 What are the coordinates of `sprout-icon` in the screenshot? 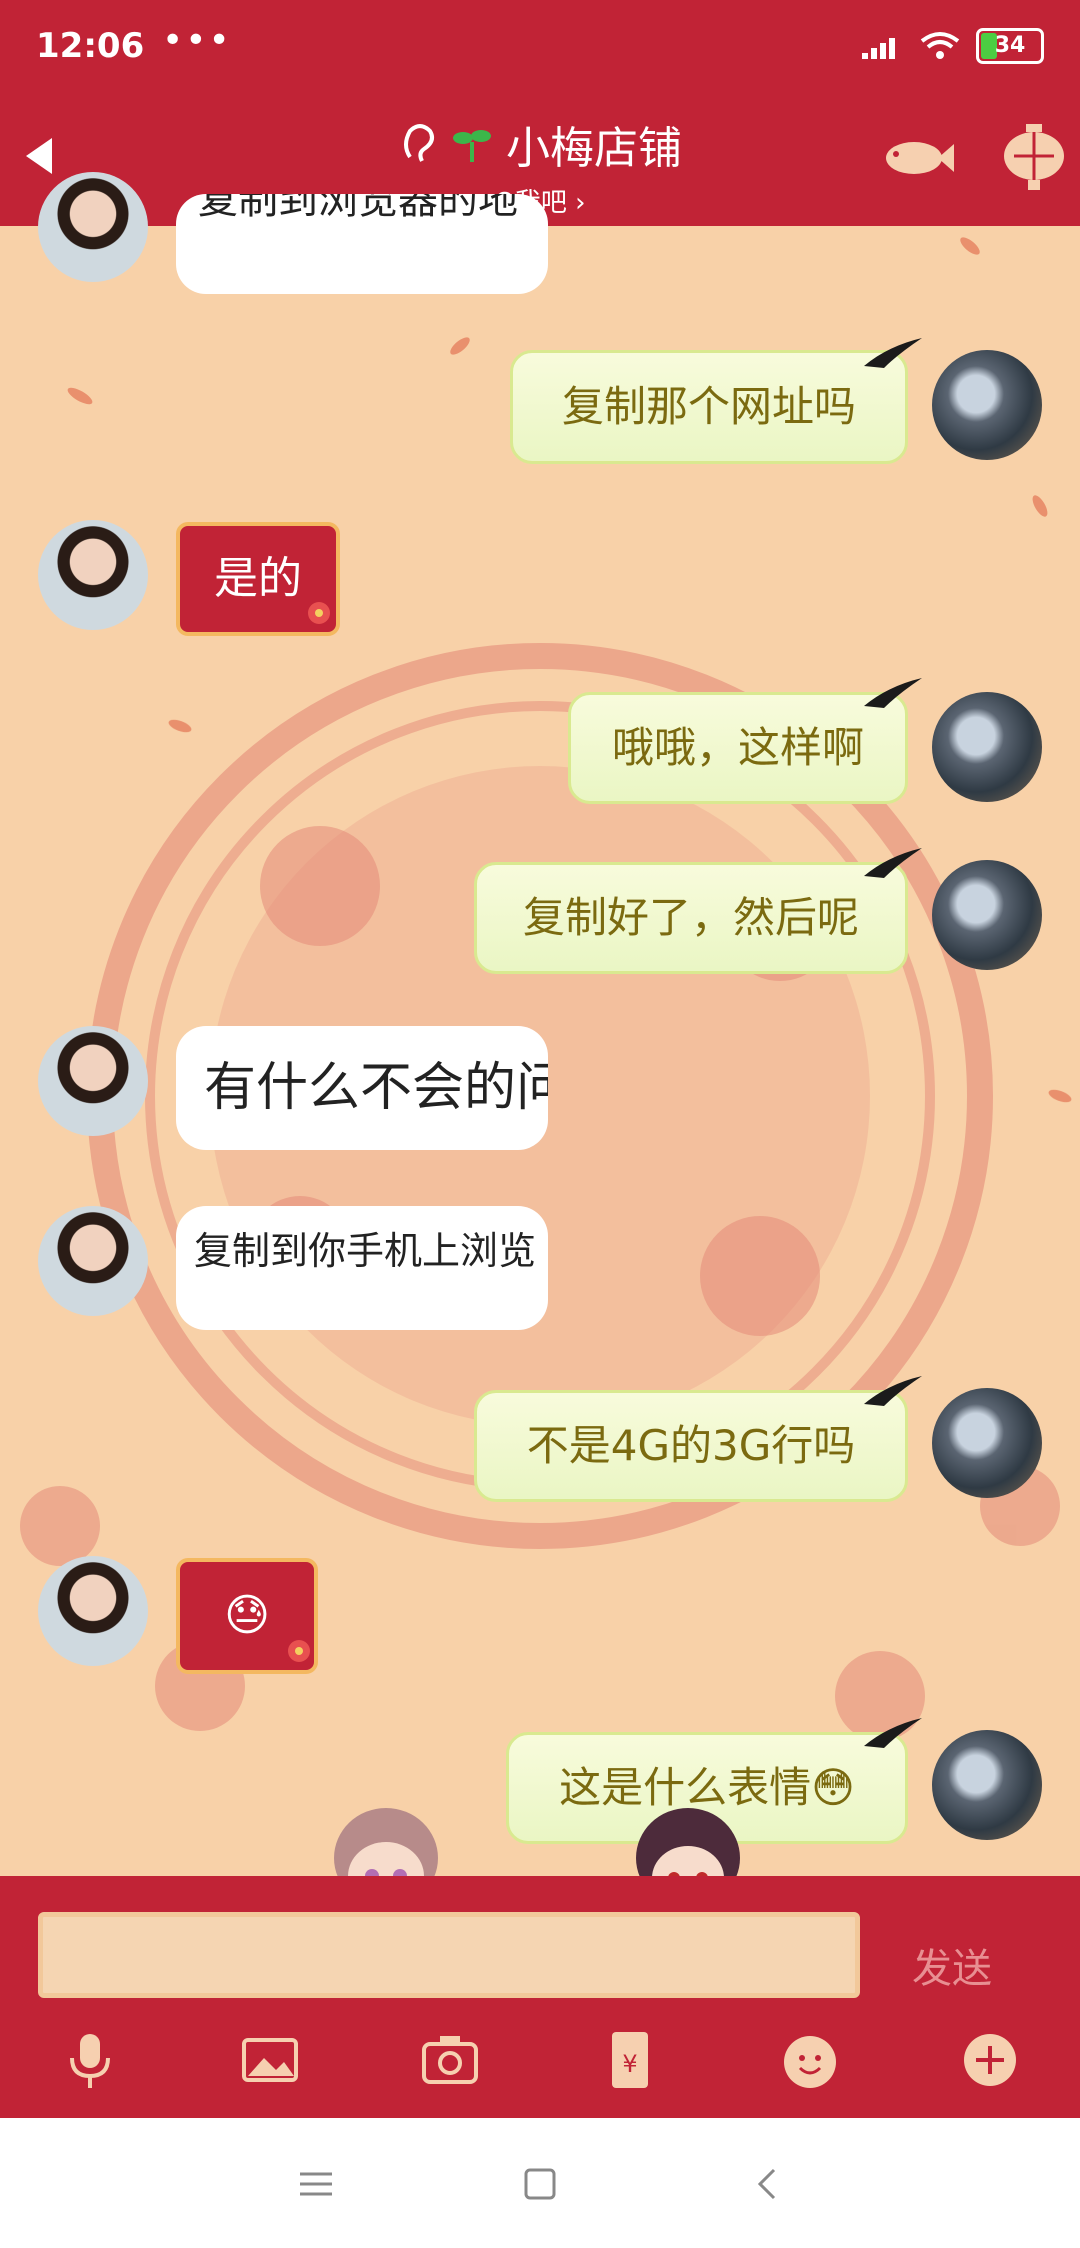 It's located at (472, 146).